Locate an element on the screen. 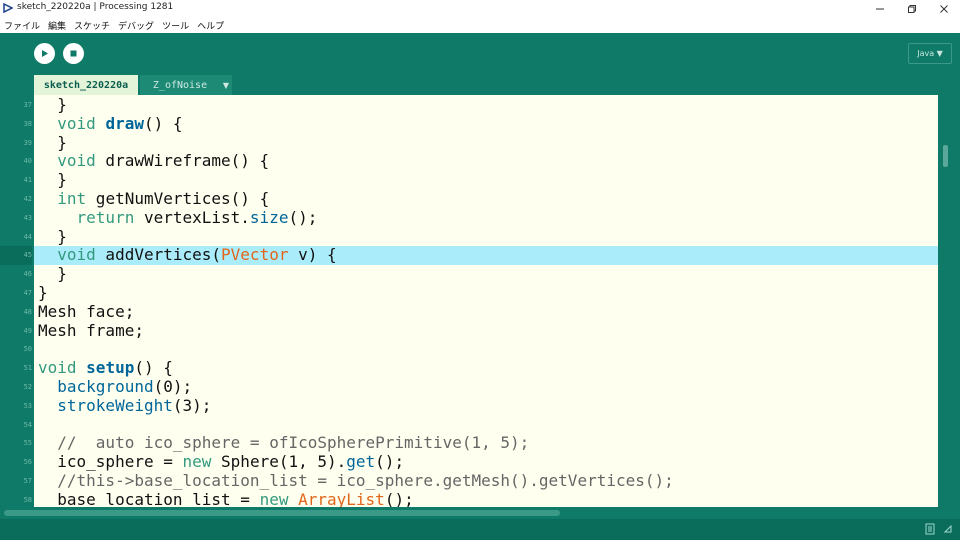 Image resolution: width=960 pixels, height=540 pixels. play-icon is located at coordinates (45, 53).